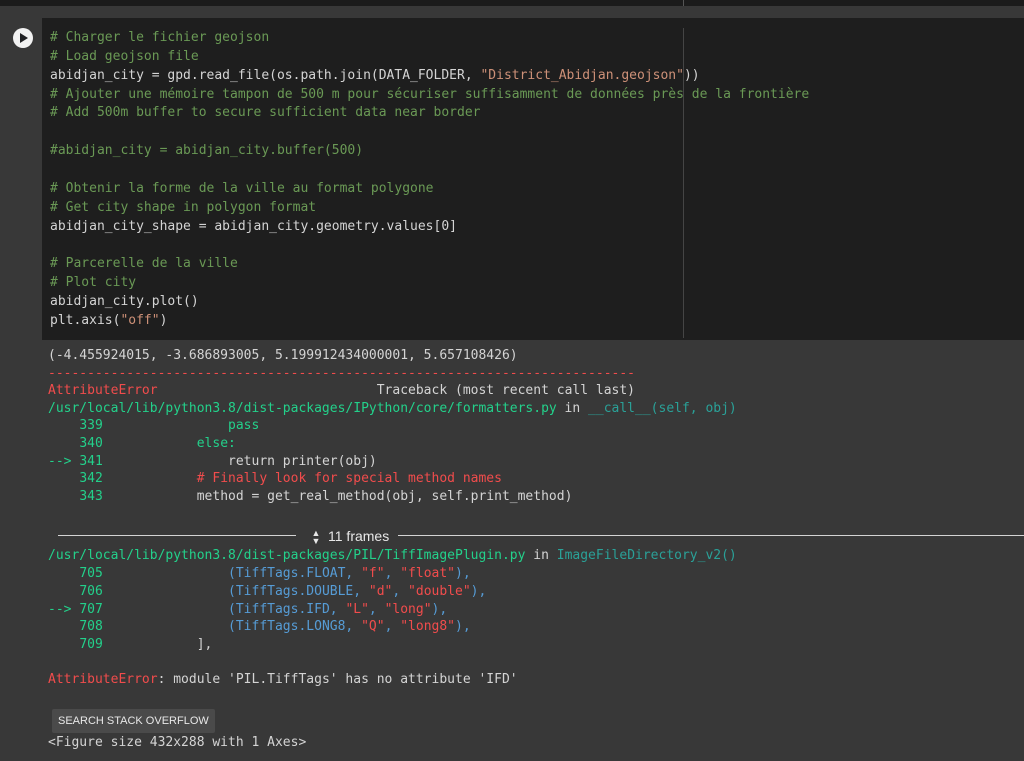  I want to click on traceback-line-code: # Finally look for special method names, so click(302, 479).